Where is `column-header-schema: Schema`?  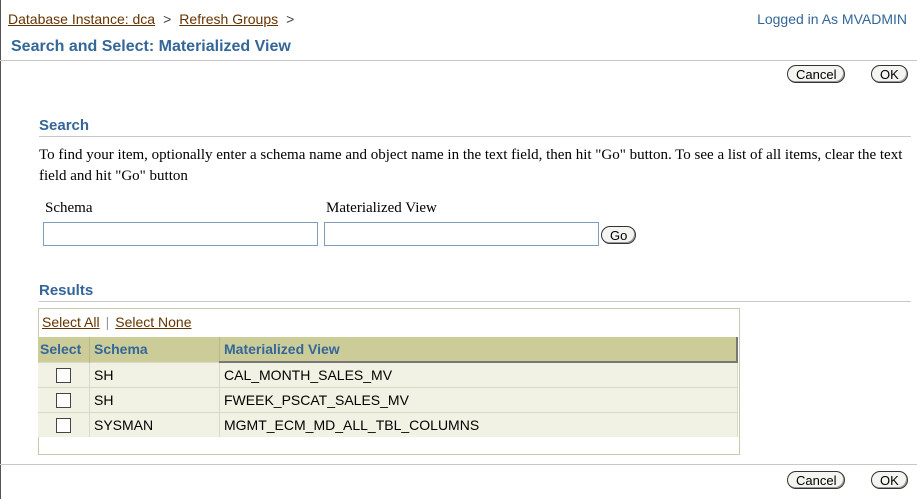 column-header-schema: Schema is located at coordinates (154, 349).